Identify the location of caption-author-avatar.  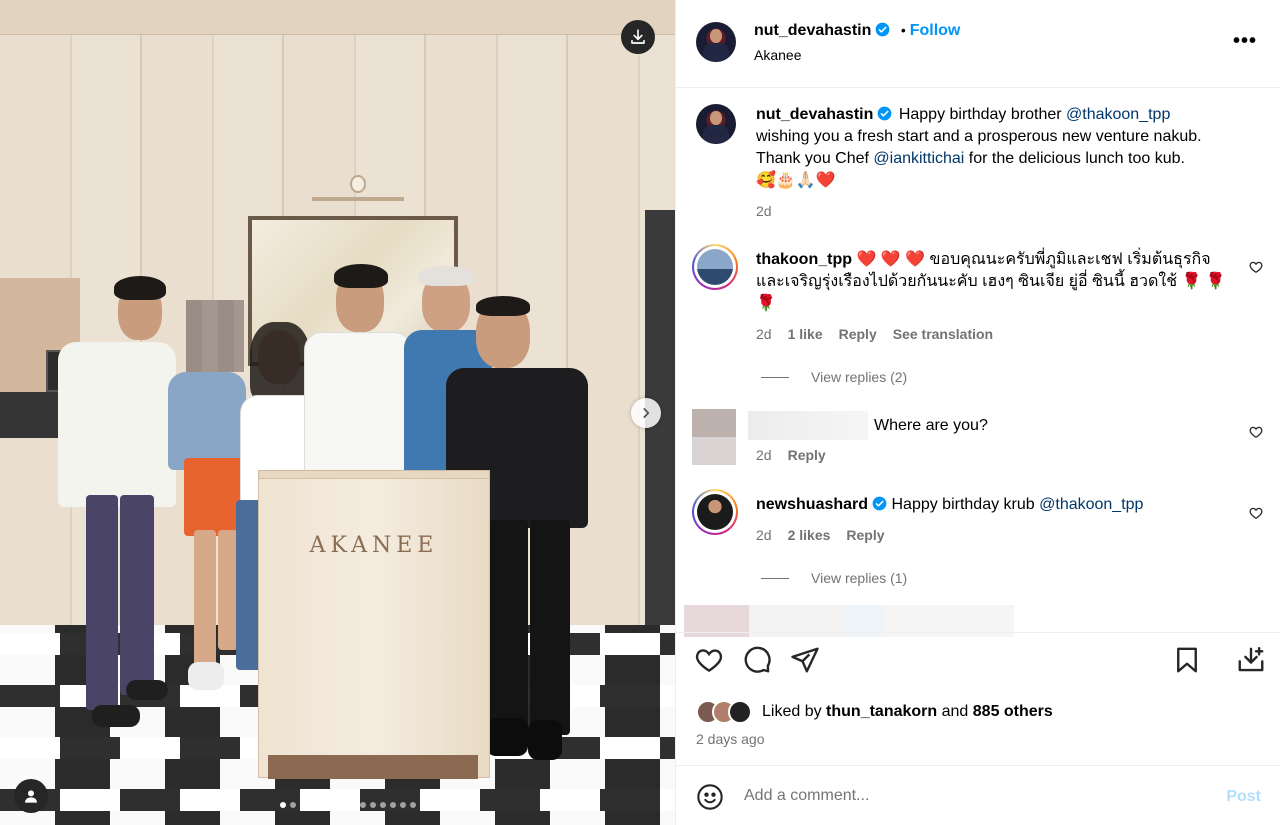
(716, 124).